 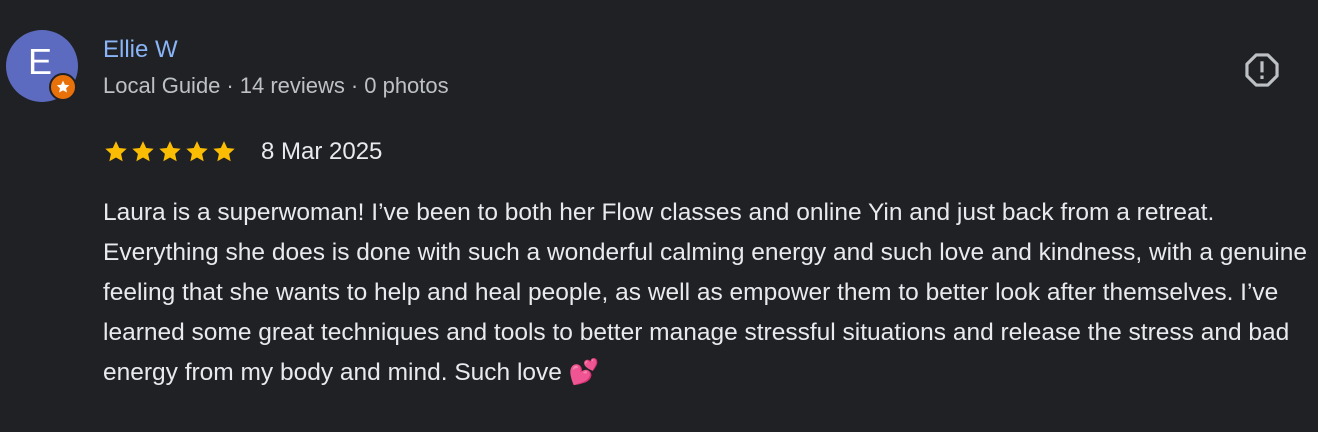 What do you see at coordinates (162, 85) in the screenshot?
I see `local-guide-label: Local Guide` at bounding box center [162, 85].